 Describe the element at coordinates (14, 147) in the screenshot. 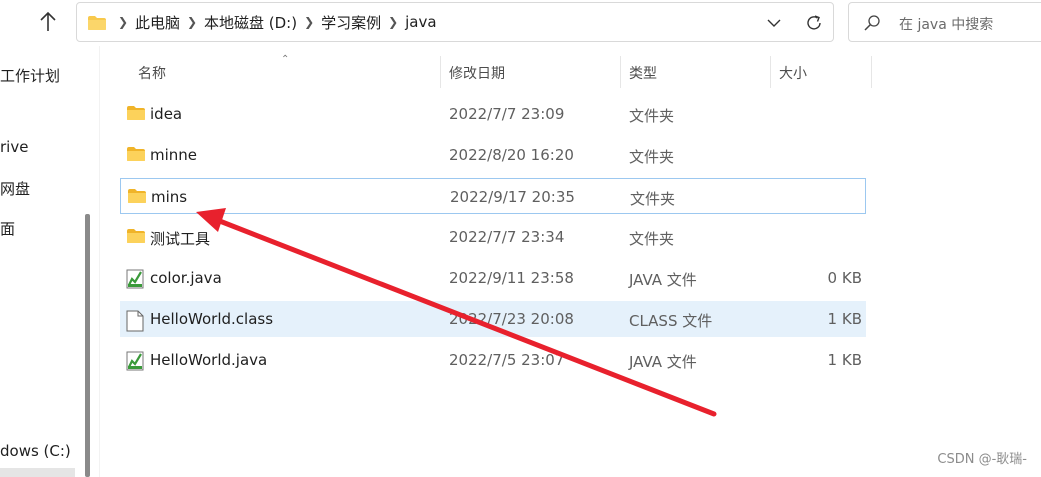

I see `nav-item-drive: rive` at that location.